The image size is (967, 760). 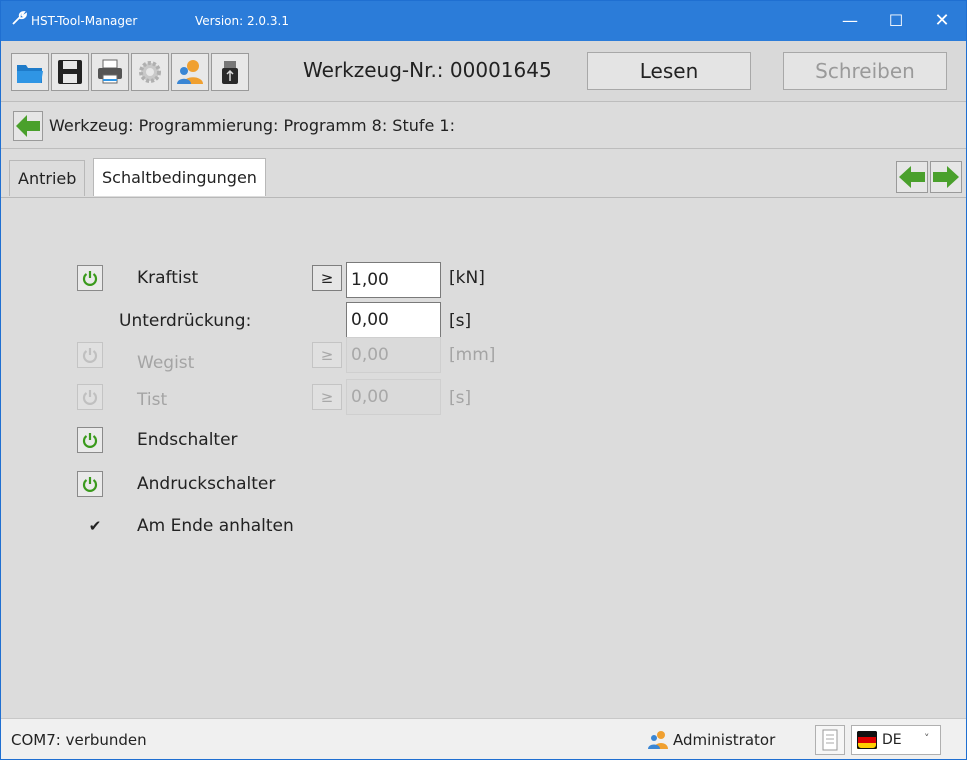 What do you see at coordinates (896, 21) in the screenshot?
I see `maximize-button: ☐` at bounding box center [896, 21].